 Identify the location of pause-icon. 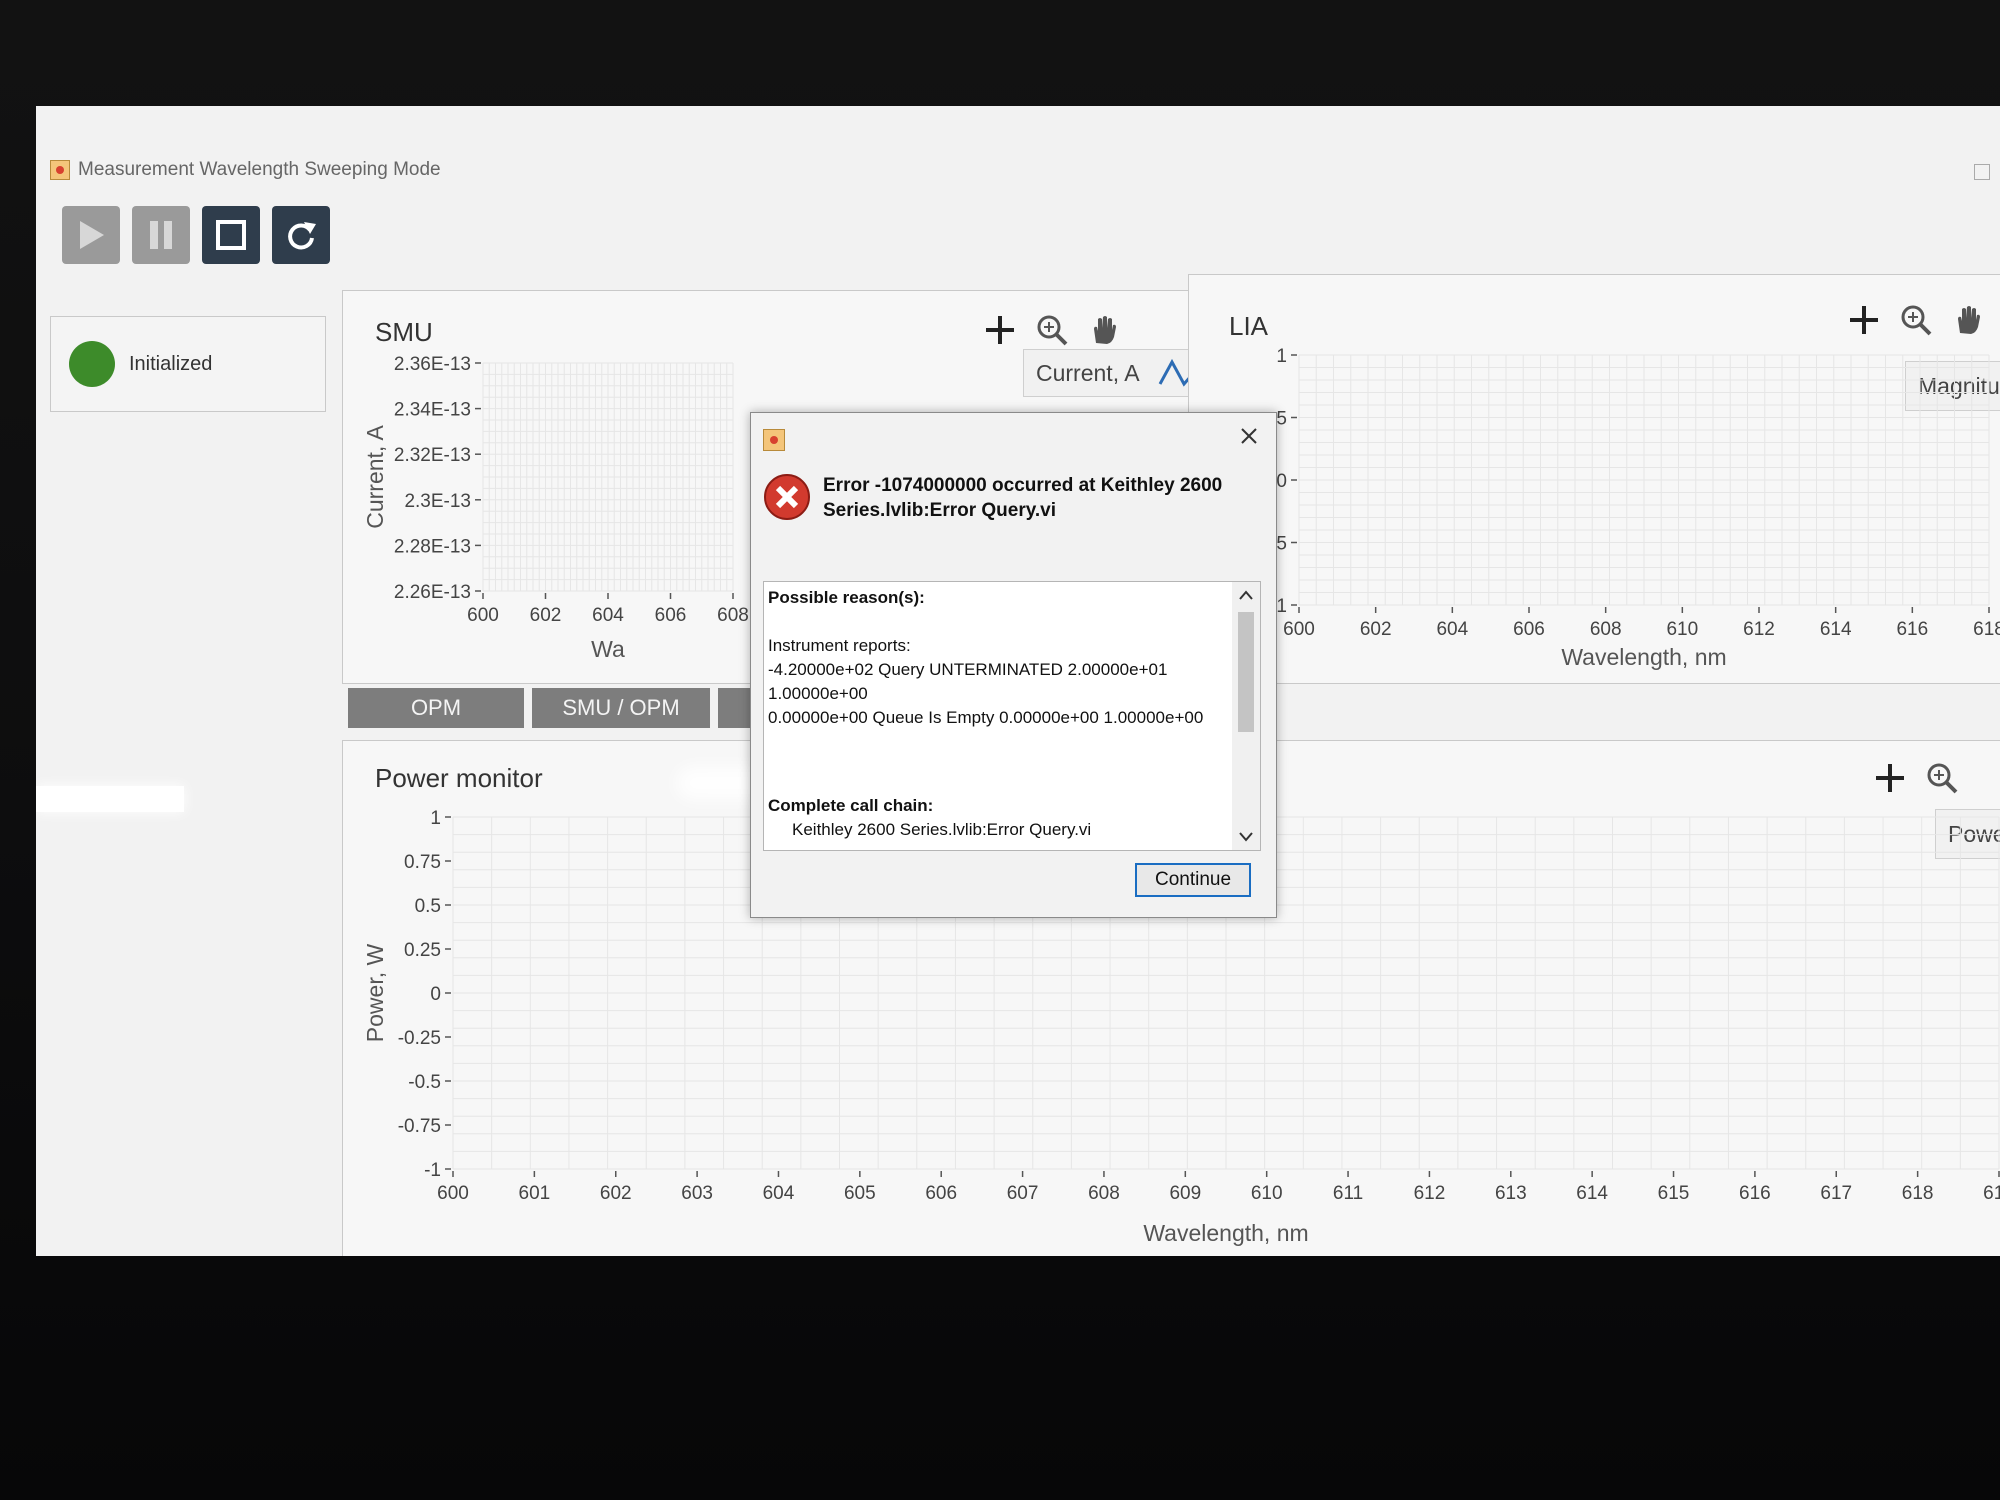
(161, 235).